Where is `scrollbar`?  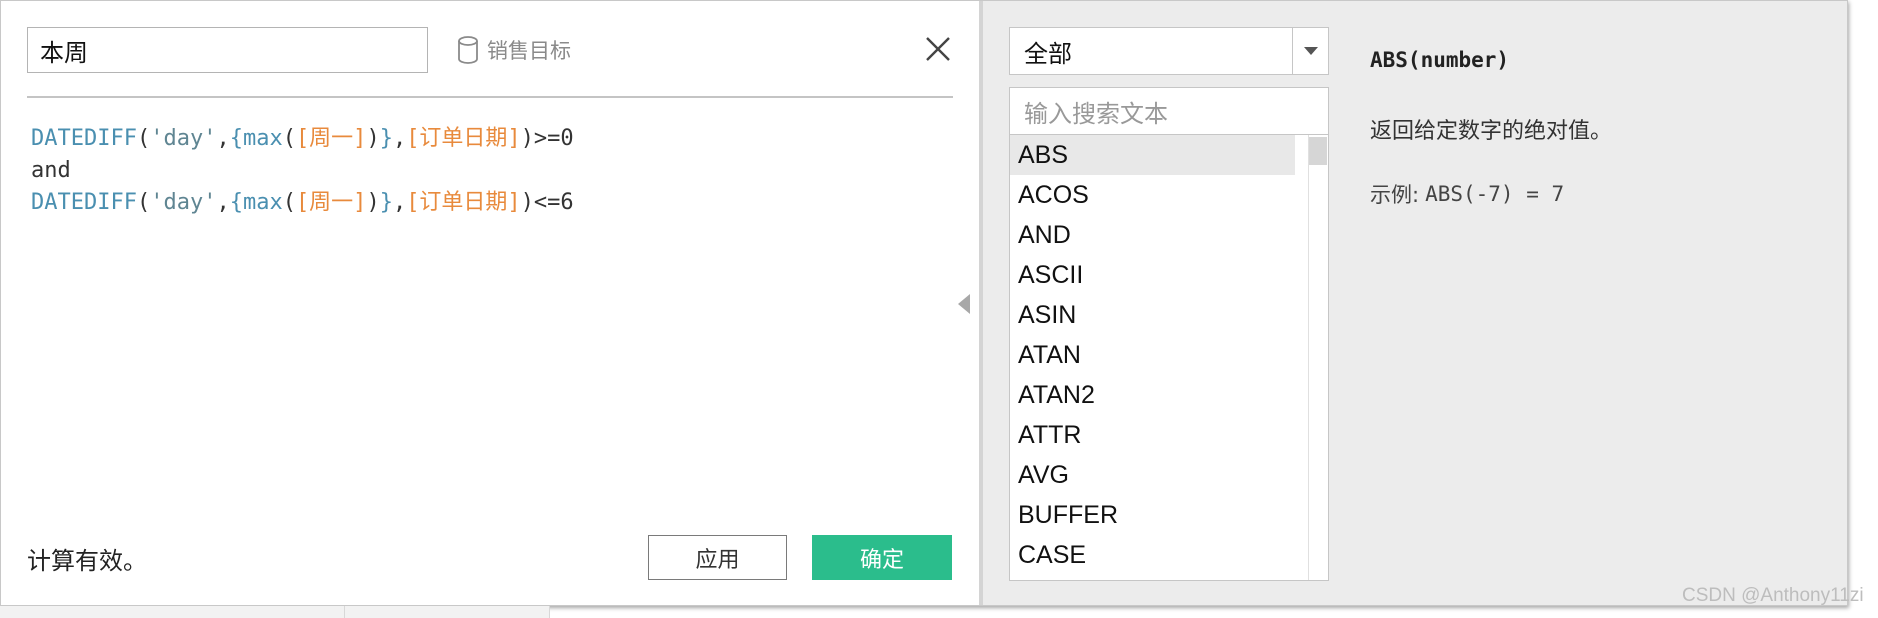 scrollbar is located at coordinates (1318, 357).